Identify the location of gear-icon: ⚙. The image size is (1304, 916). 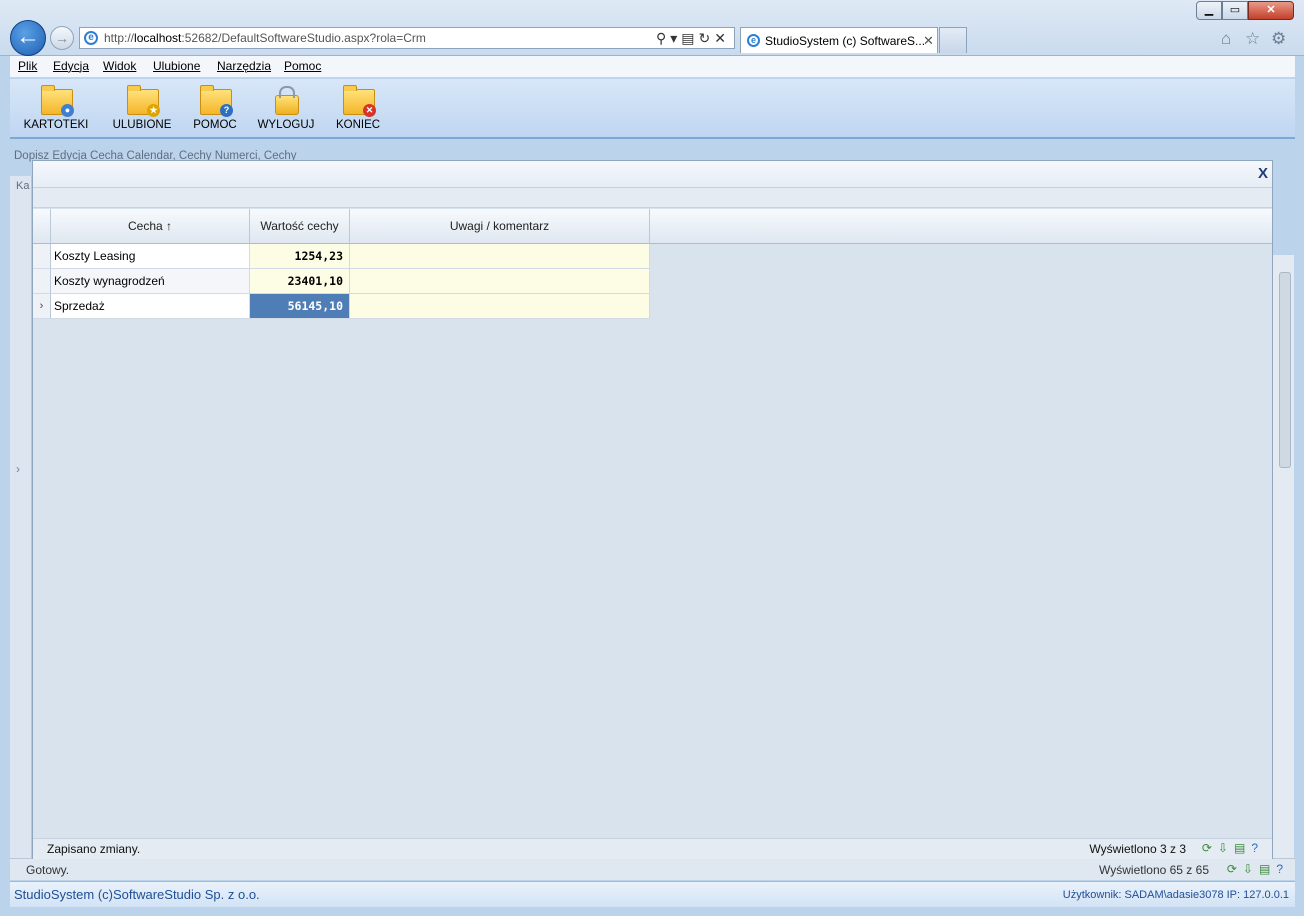
(1278, 39).